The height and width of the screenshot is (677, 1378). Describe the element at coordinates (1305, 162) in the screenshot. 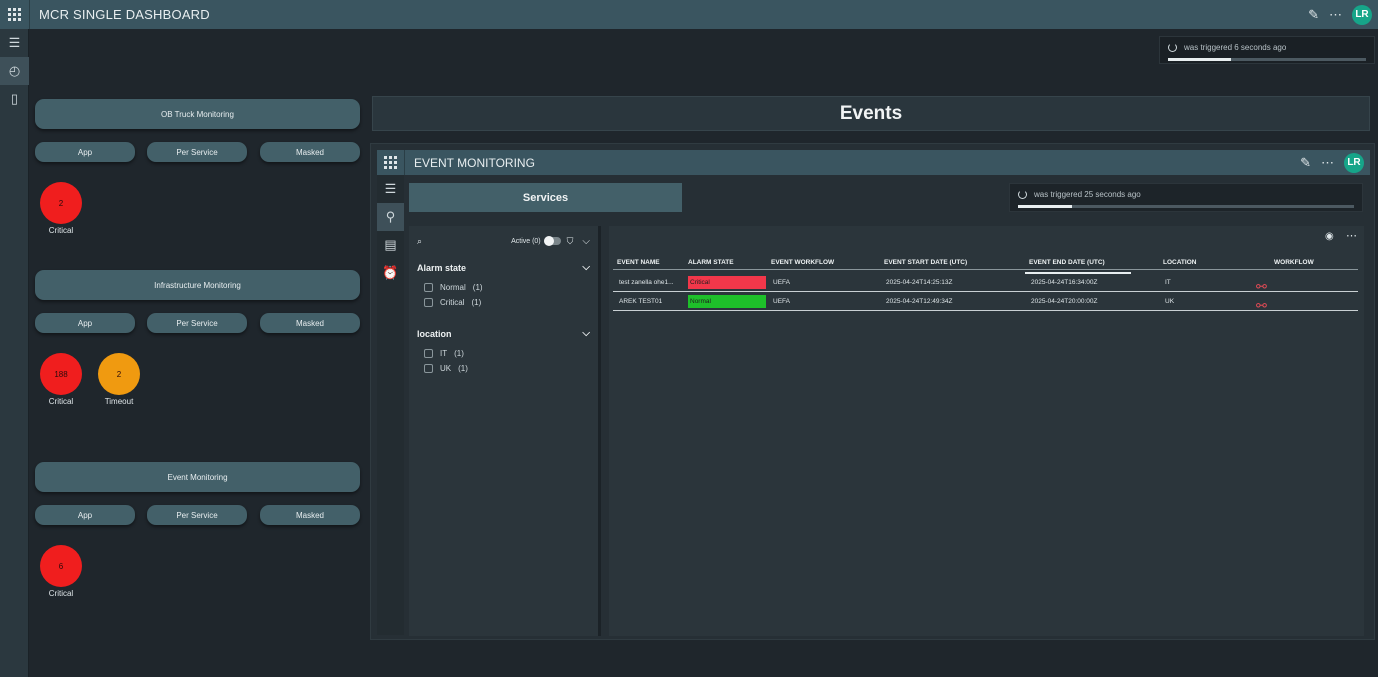

I see `embed-edit-icon: ✎` at that location.